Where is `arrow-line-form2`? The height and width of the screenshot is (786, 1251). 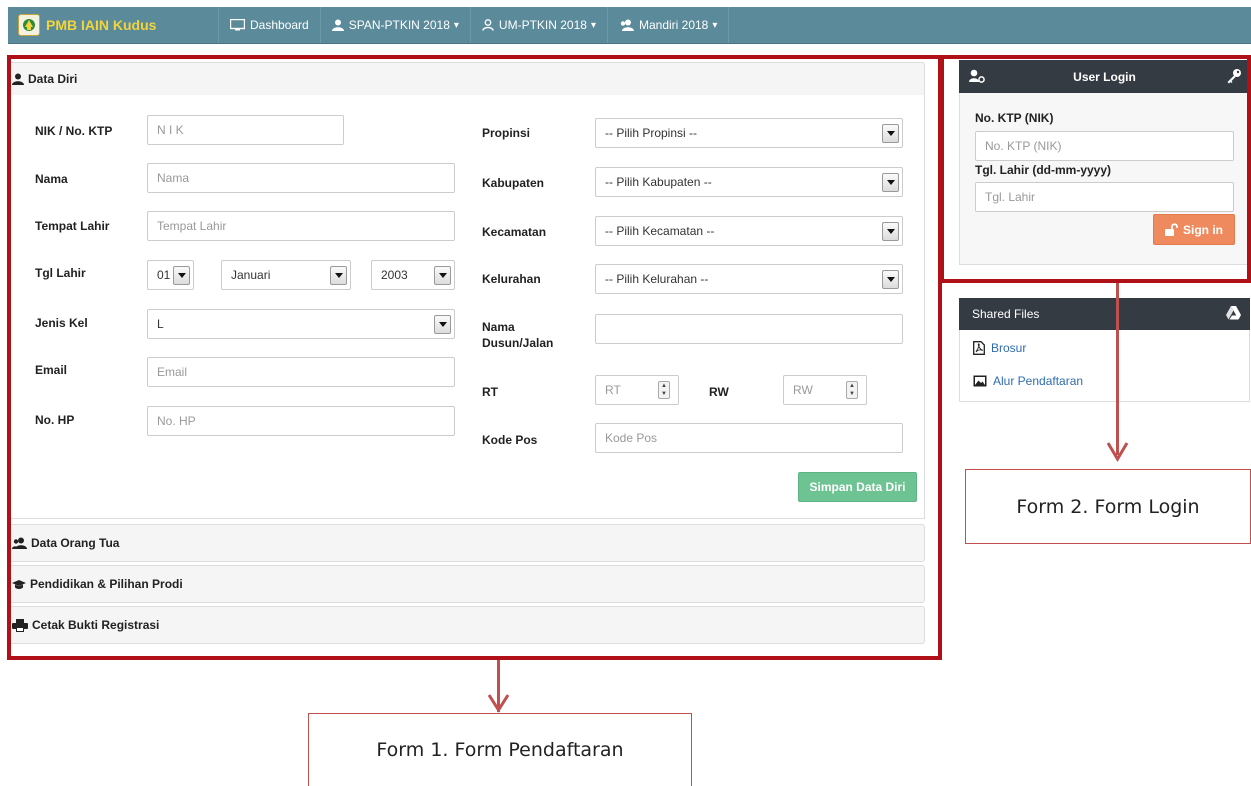 arrow-line-form2 is located at coordinates (1117, 369).